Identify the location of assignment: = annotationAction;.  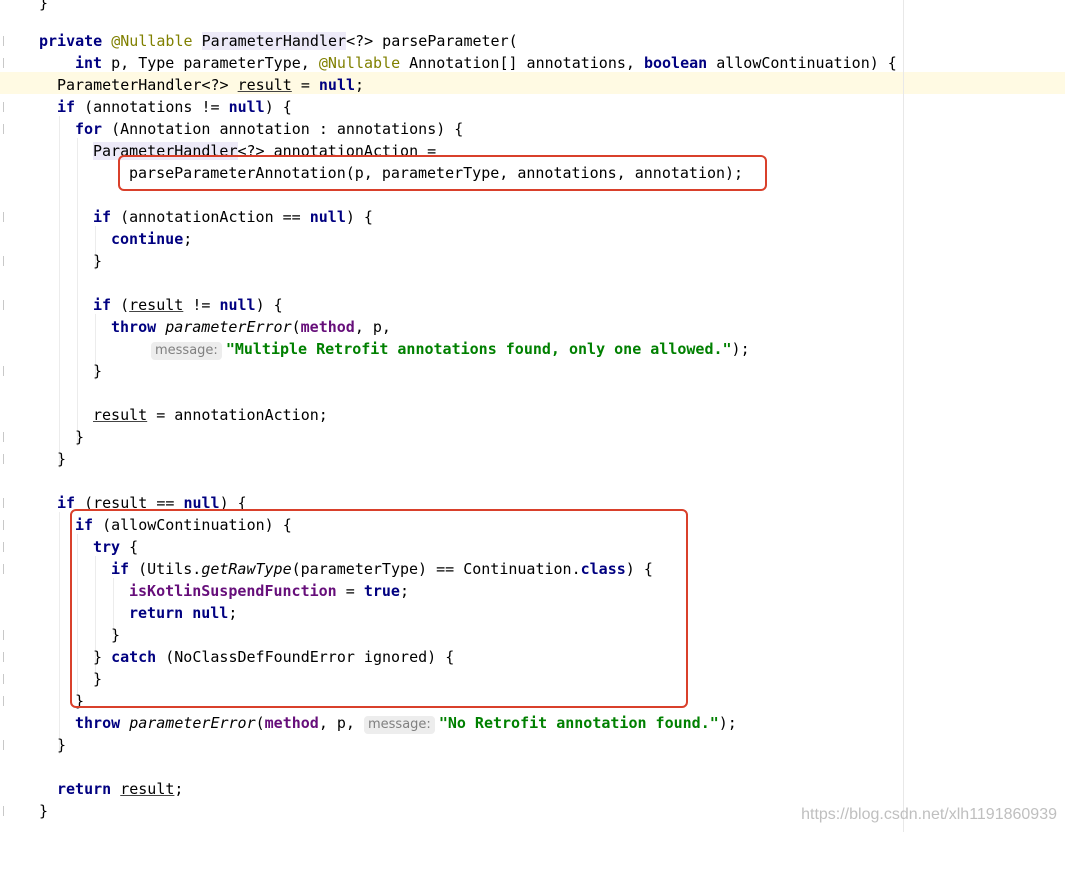
(237, 415).